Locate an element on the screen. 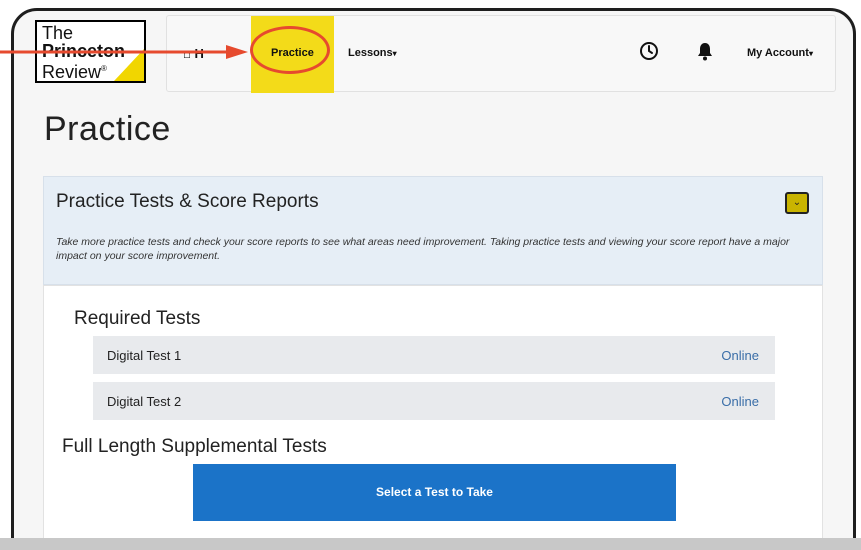 The width and height of the screenshot is (861, 550). accordion-toggle-button: ⌄ is located at coordinates (797, 203).